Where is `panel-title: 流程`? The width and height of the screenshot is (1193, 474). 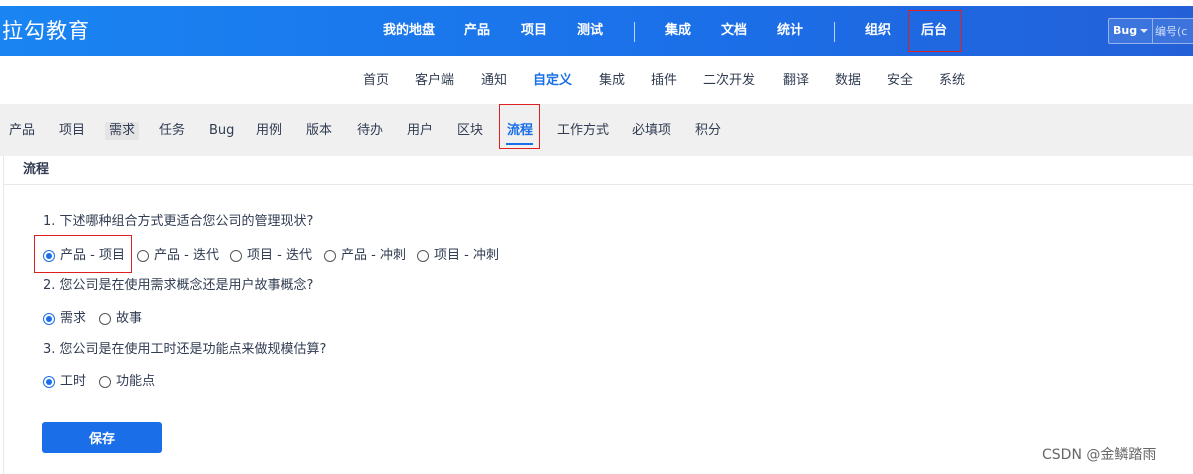 panel-title: 流程 is located at coordinates (36, 169).